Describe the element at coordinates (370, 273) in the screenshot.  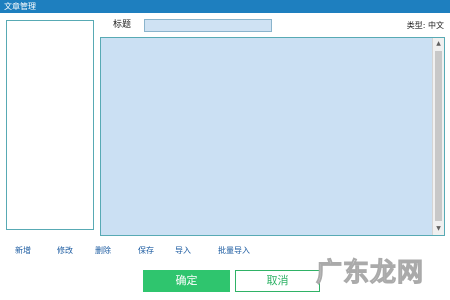
I see `watermark-text: 广东龙网` at that location.